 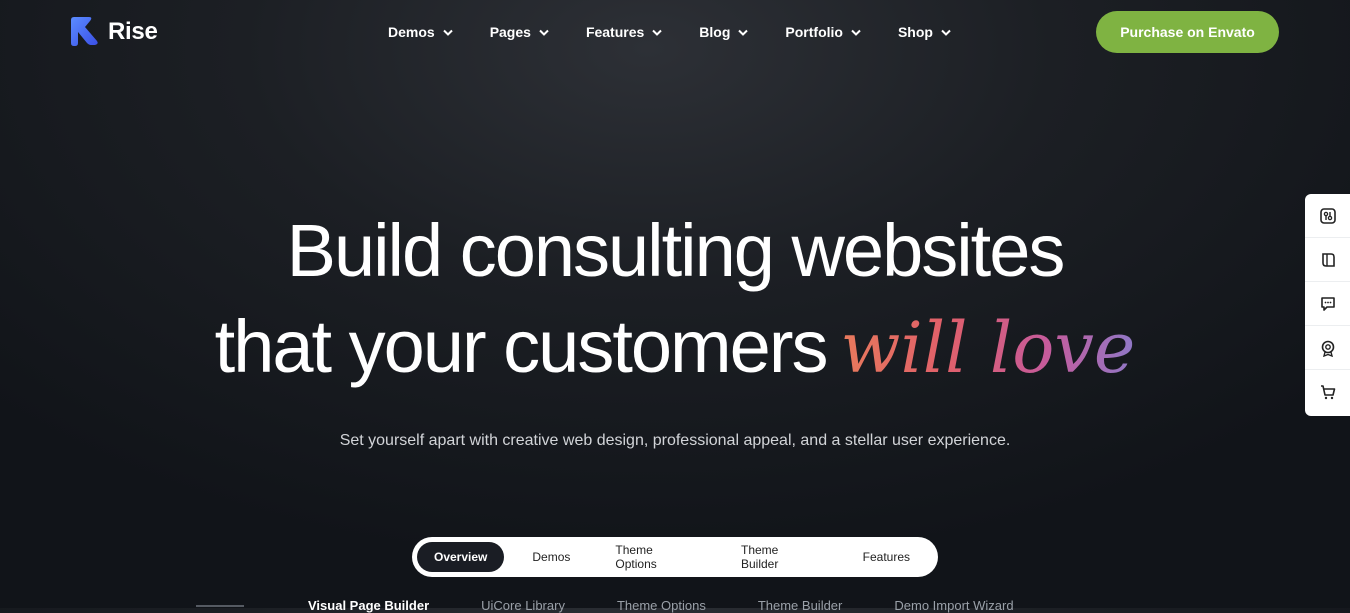 I want to click on nav-label: Portfolio, so click(x=814, y=32).